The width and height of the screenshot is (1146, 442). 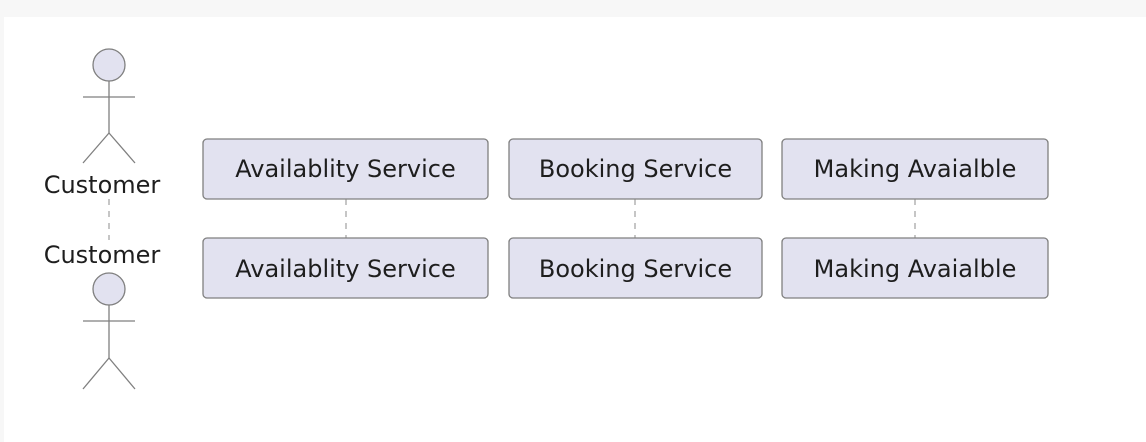 What do you see at coordinates (102, 185) in the screenshot?
I see `actor-label-top: Customer` at bounding box center [102, 185].